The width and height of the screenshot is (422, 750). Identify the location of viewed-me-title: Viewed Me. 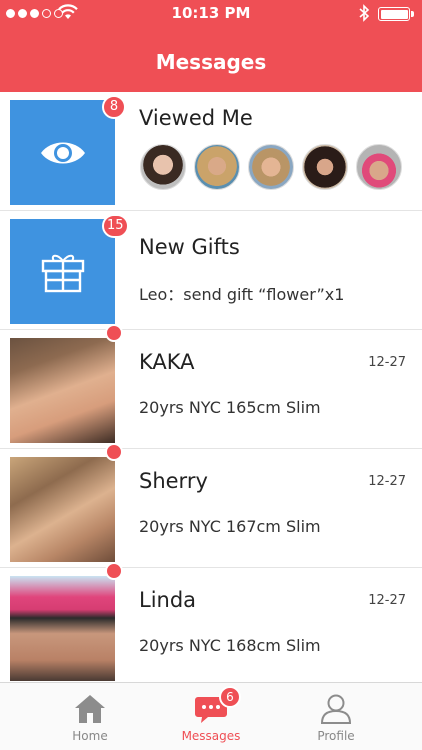
(196, 118).